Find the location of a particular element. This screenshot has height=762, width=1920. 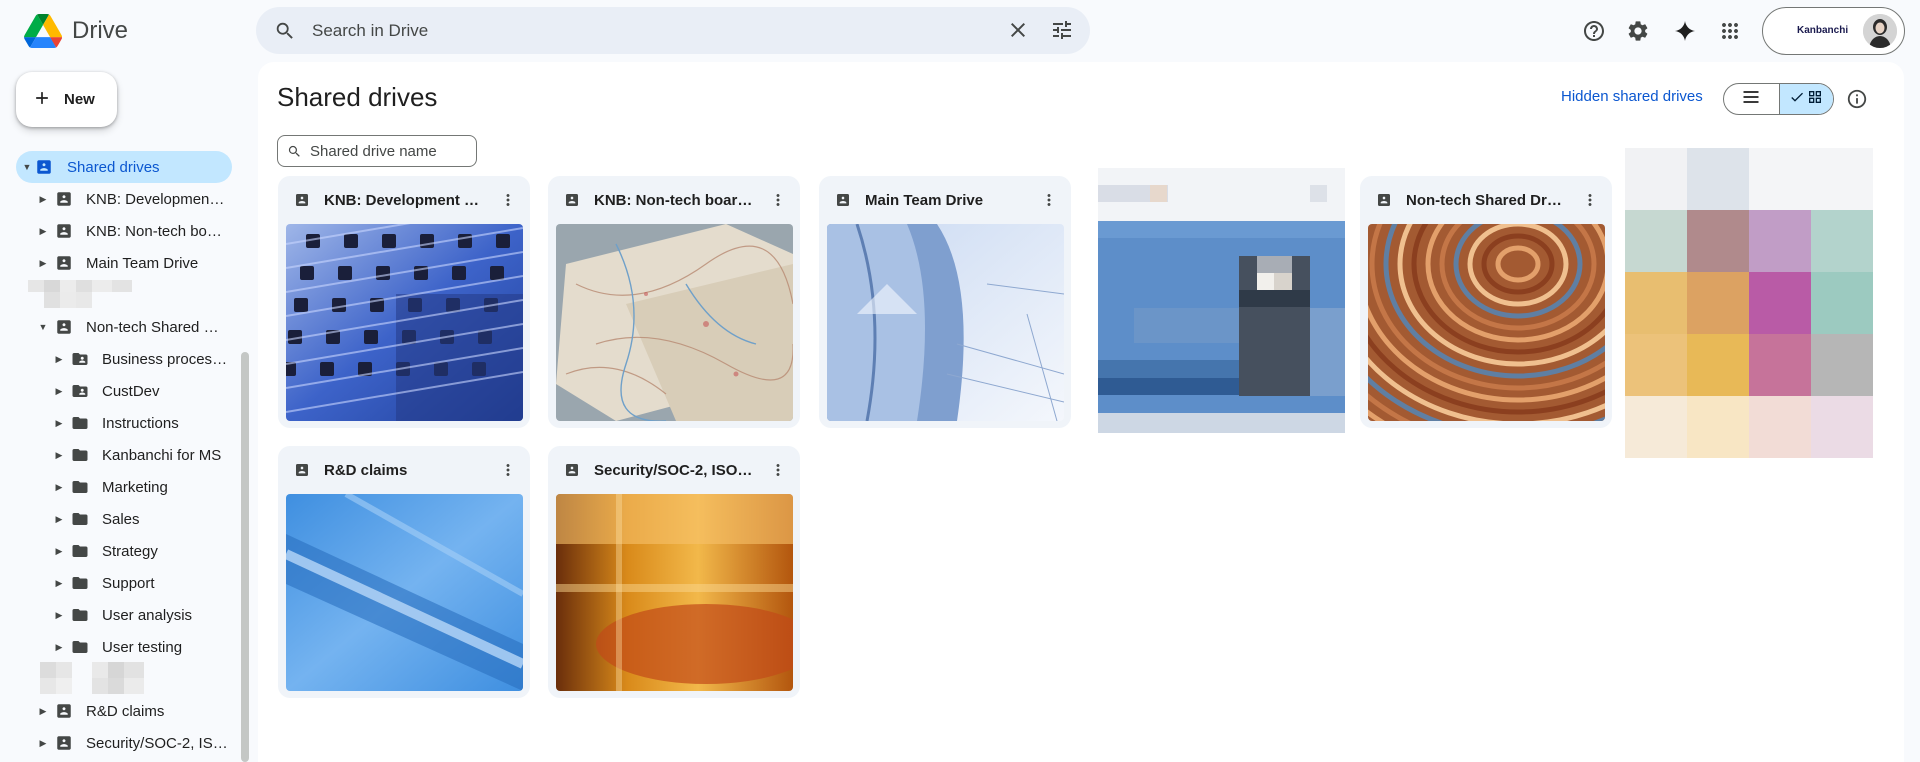

sidebar-tree-item: ▶ KNB: Non-tech boards is located at coordinates (135, 231).